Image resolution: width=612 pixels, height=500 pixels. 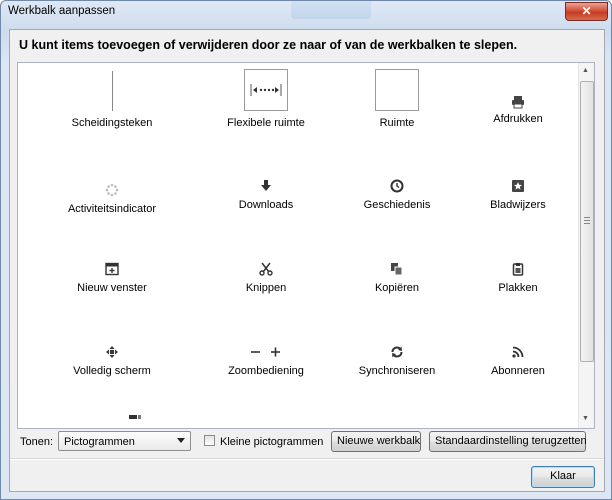 I want to click on palette-item-new-window: Nieuw venster, so click(x=112, y=273).